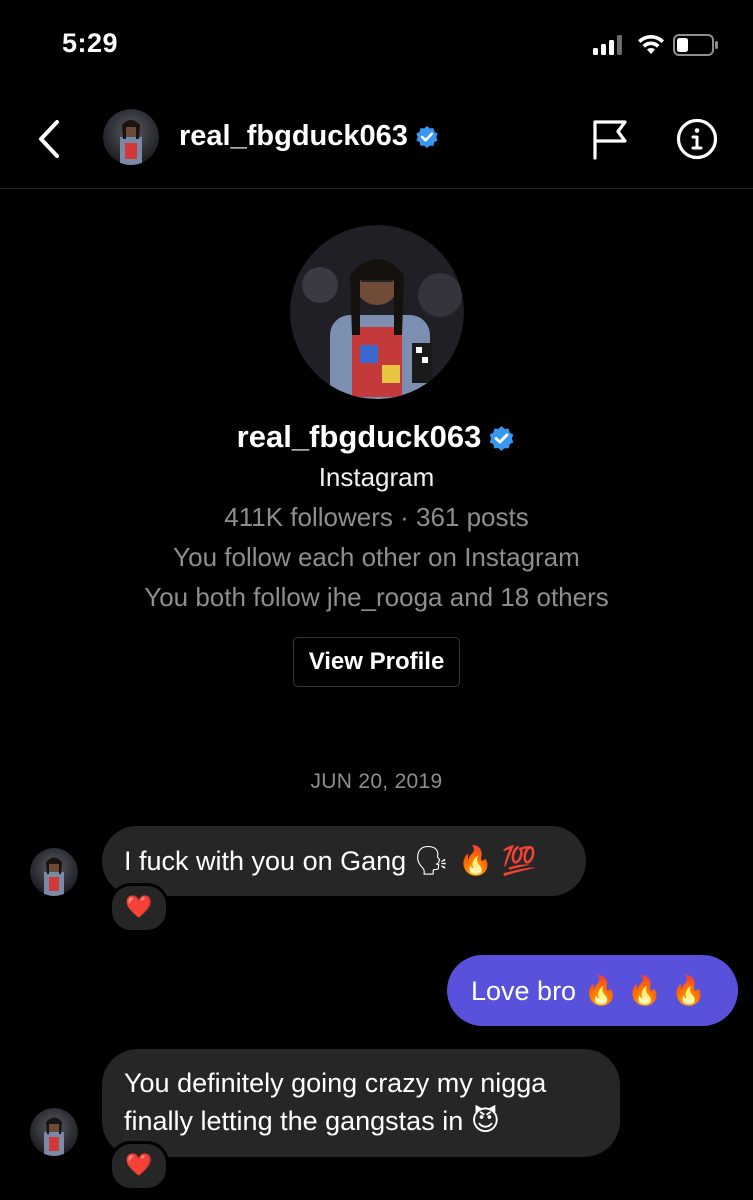 The image size is (753, 1200). I want to click on info-icon, so click(697, 139).